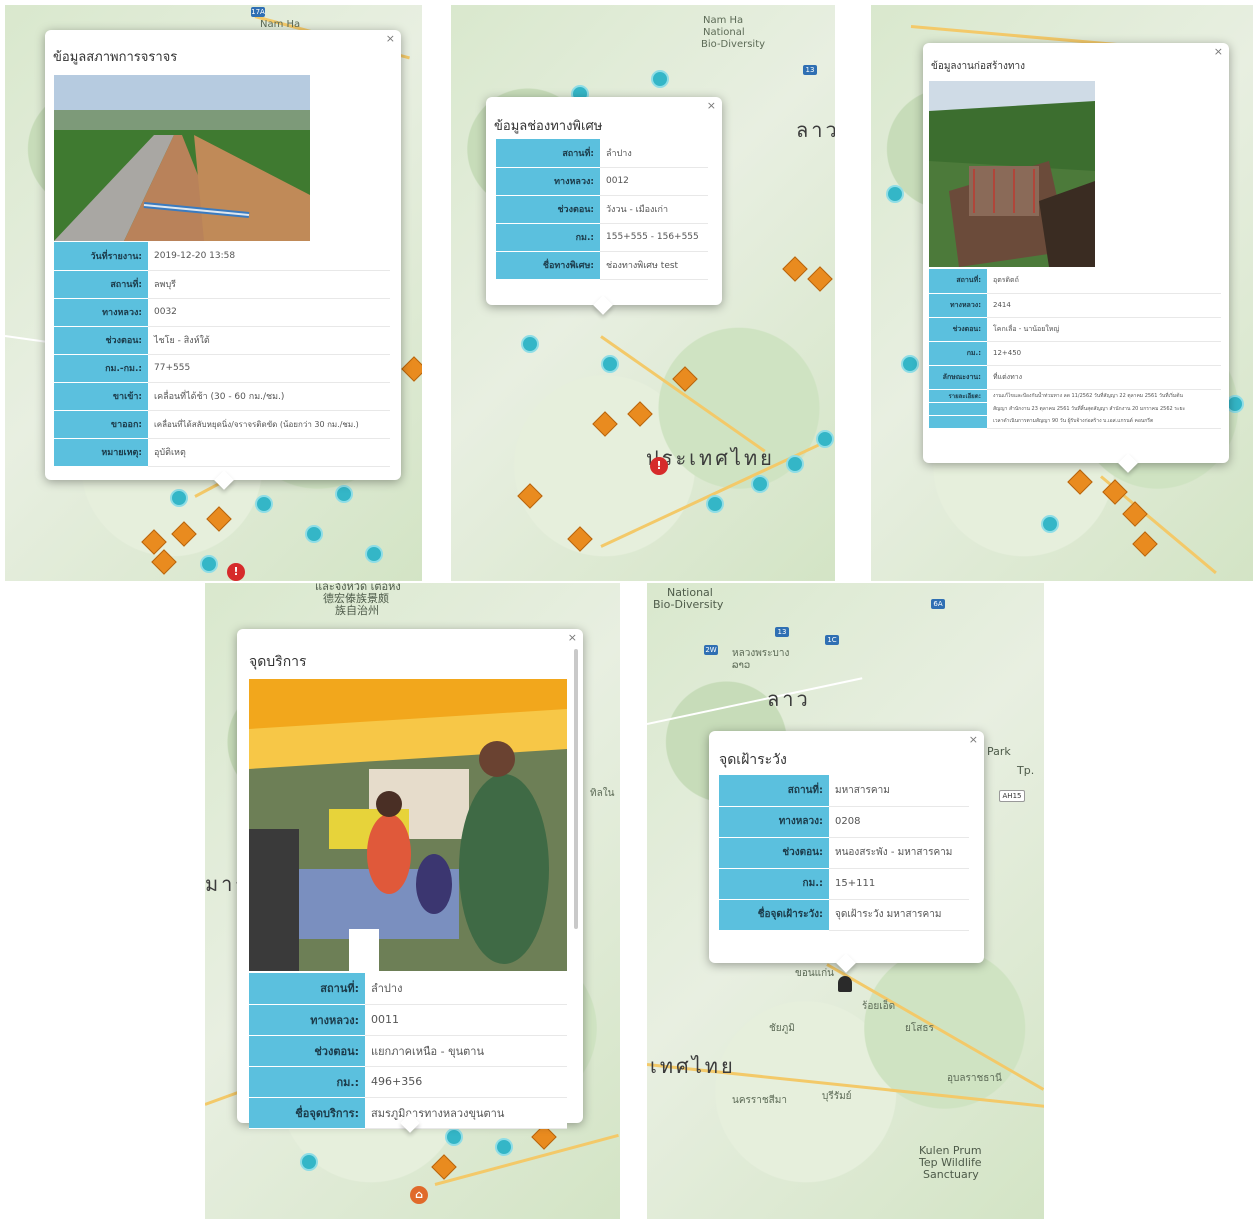  Describe the element at coordinates (269, 284) in the screenshot. I see `row-value: ลพบุรี` at that location.